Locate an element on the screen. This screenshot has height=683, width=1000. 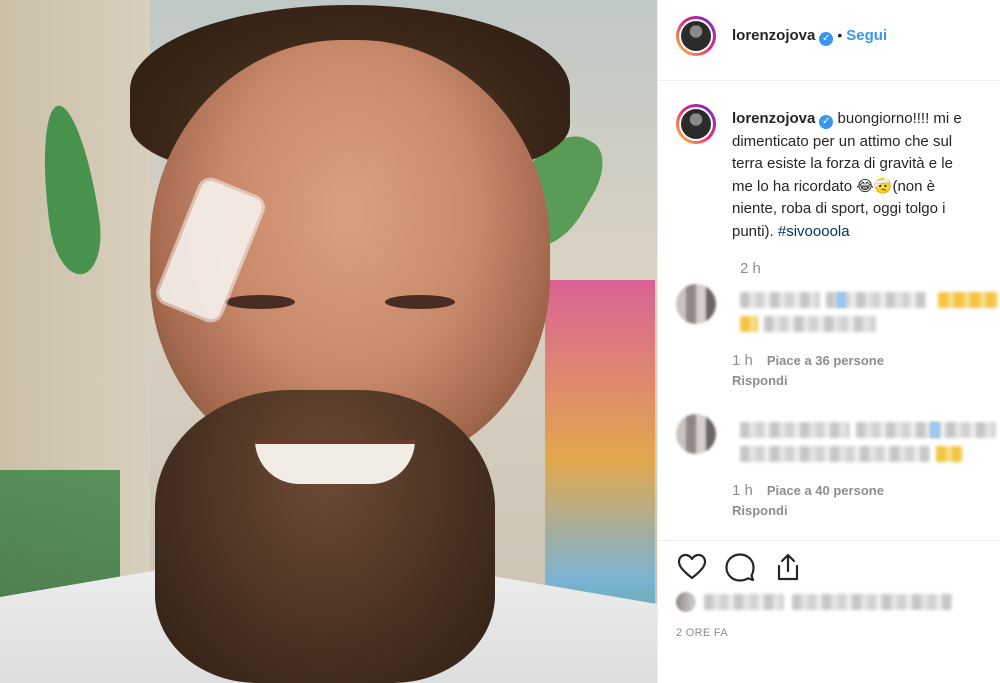
caption-line: terra esiste la forza di gravità e le is located at coordinates (842, 163).